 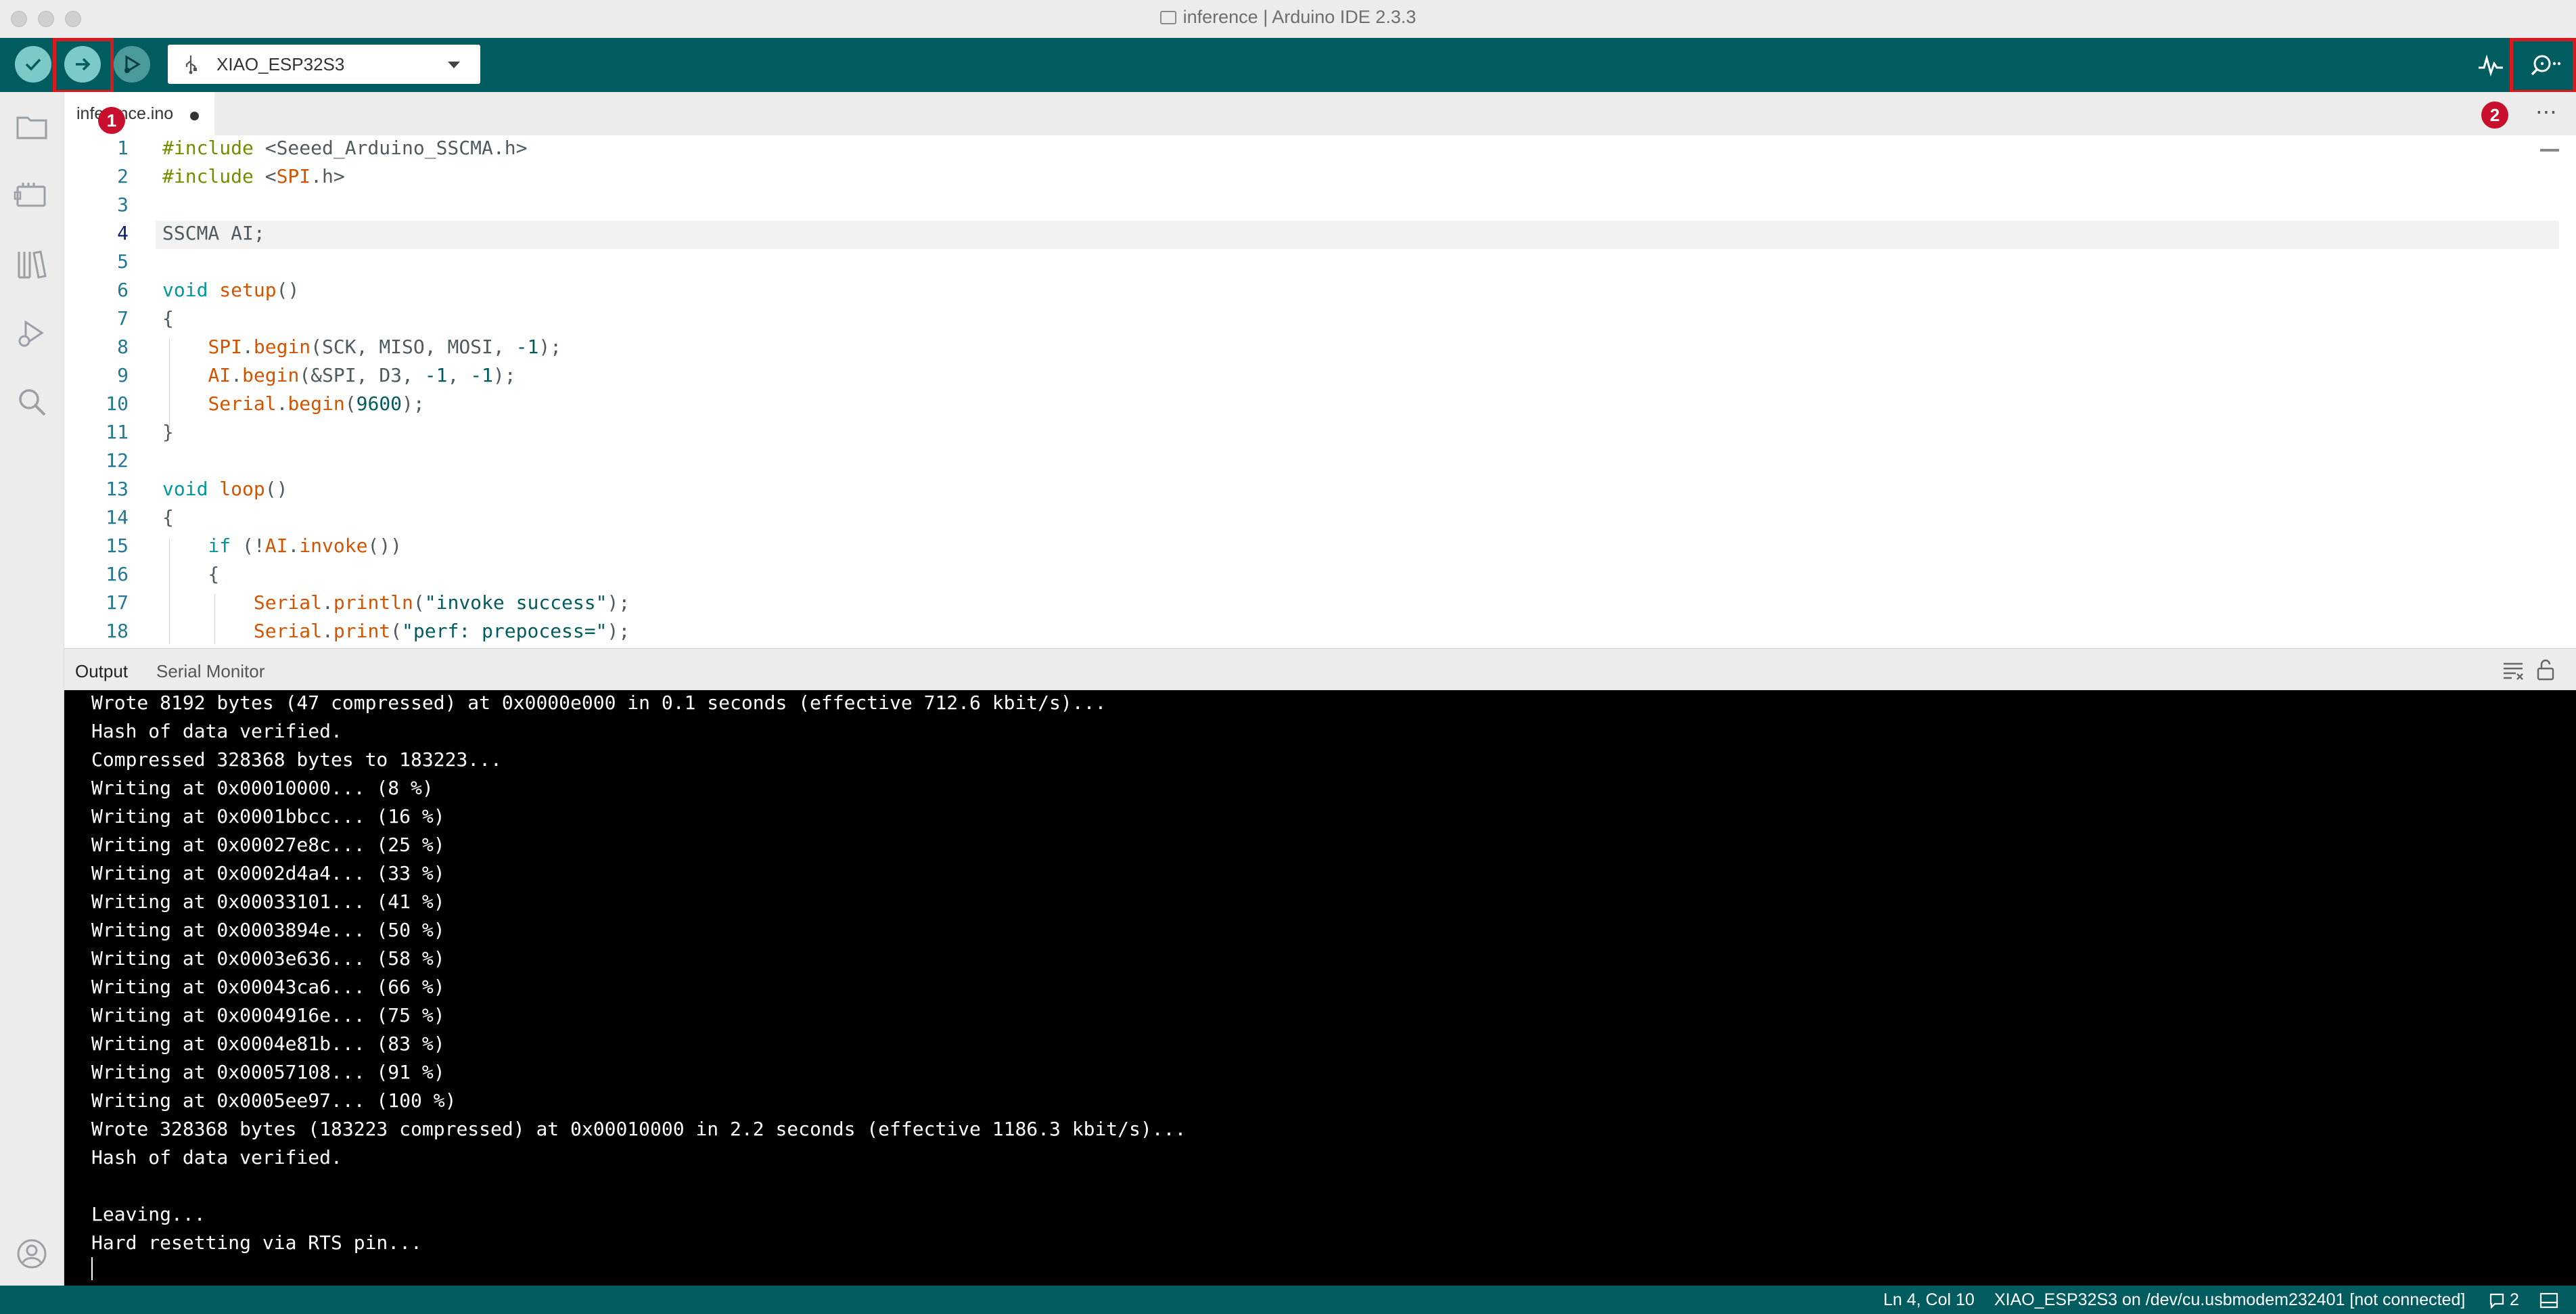 What do you see at coordinates (32, 402) in the screenshot?
I see `search-icon` at bounding box center [32, 402].